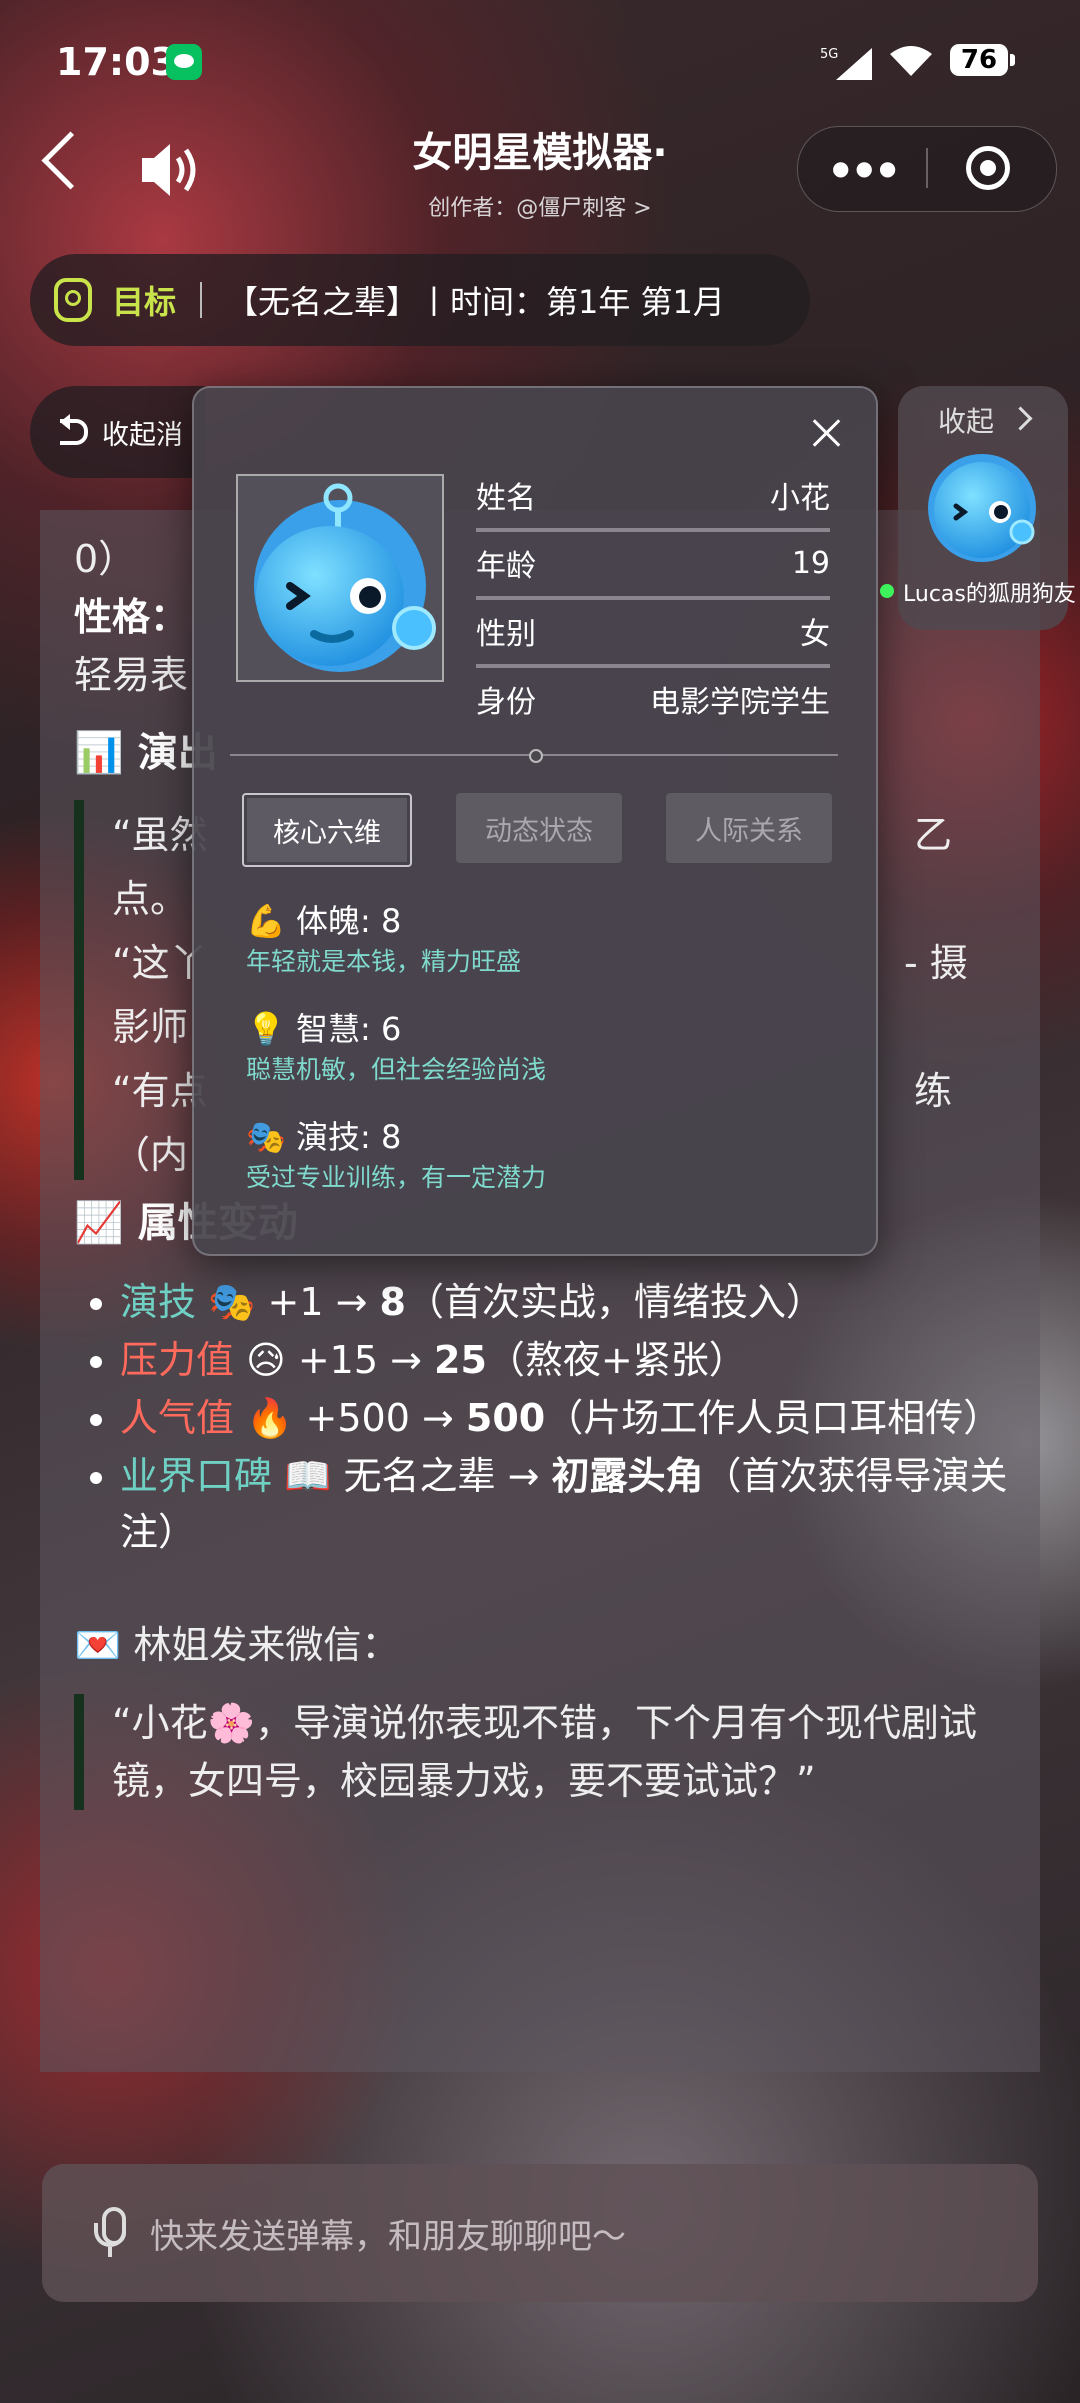  I want to click on more-icon: ●●●, so click(867, 168).